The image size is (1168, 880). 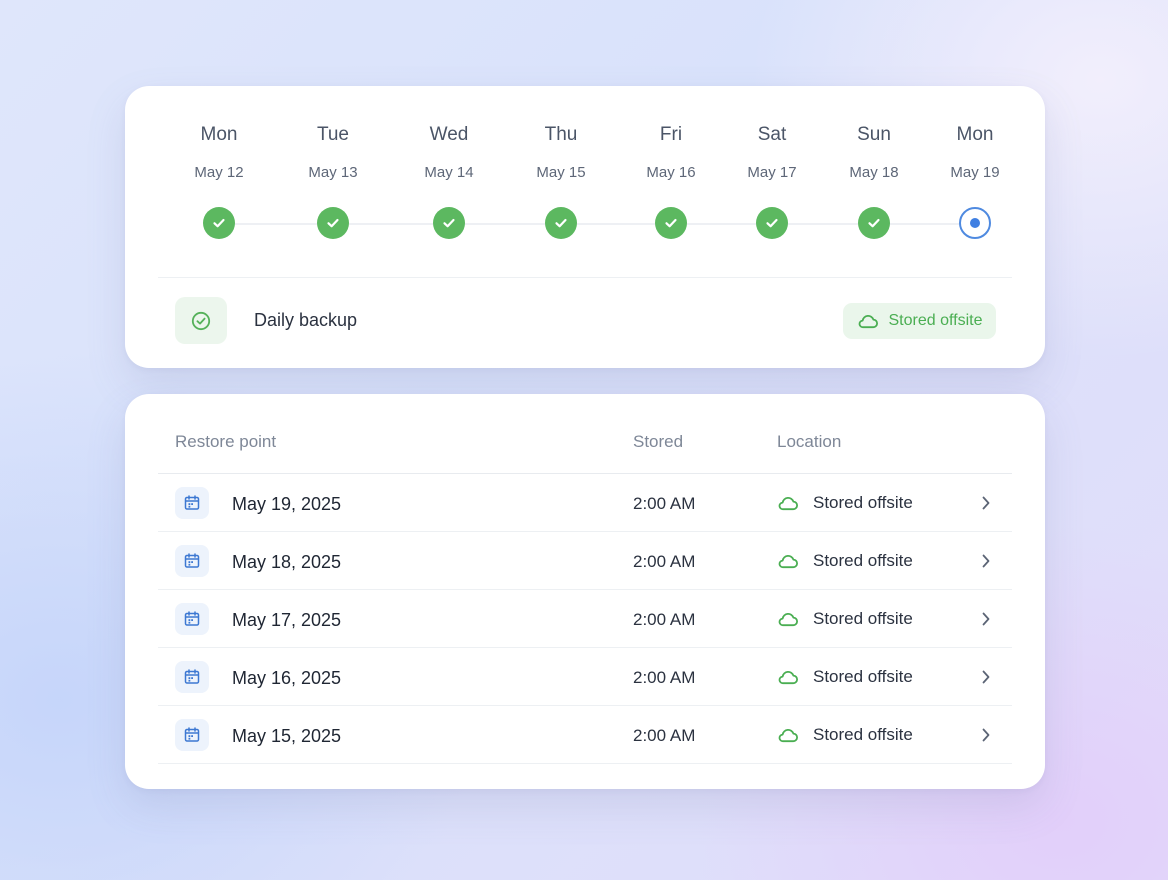 What do you see at coordinates (219, 172) in the screenshot?
I see `day-date: May 12` at bounding box center [219, 172].